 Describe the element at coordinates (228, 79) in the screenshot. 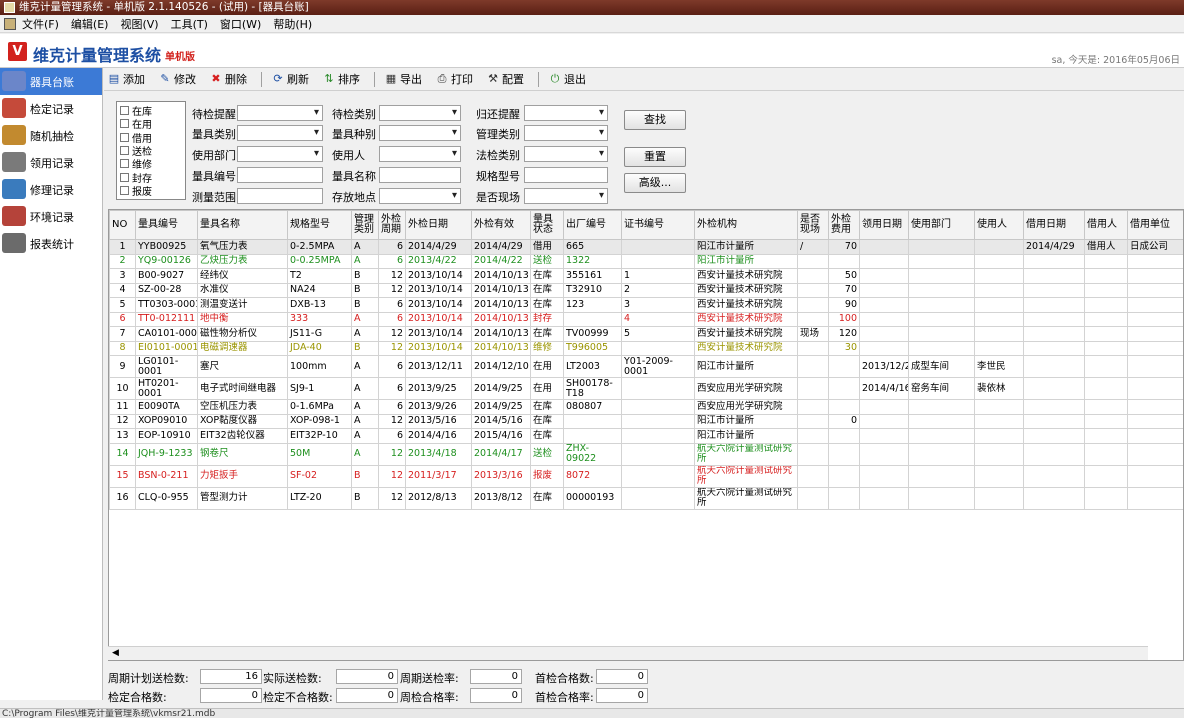

I see `delete-button: ✖ 删除` at that location.